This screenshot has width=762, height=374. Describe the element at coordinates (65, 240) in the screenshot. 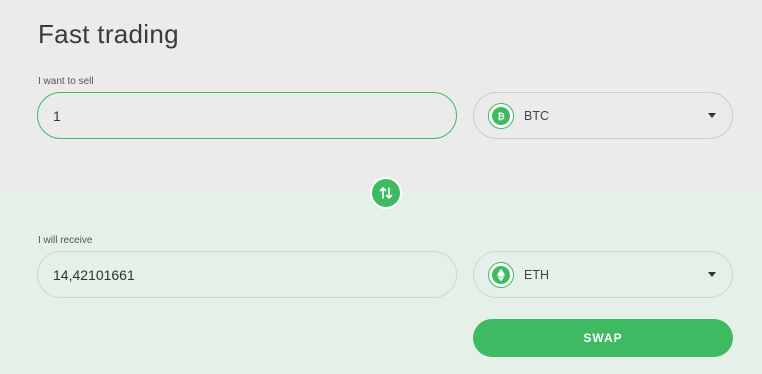

I see `receive-label: I will receive` at that location.